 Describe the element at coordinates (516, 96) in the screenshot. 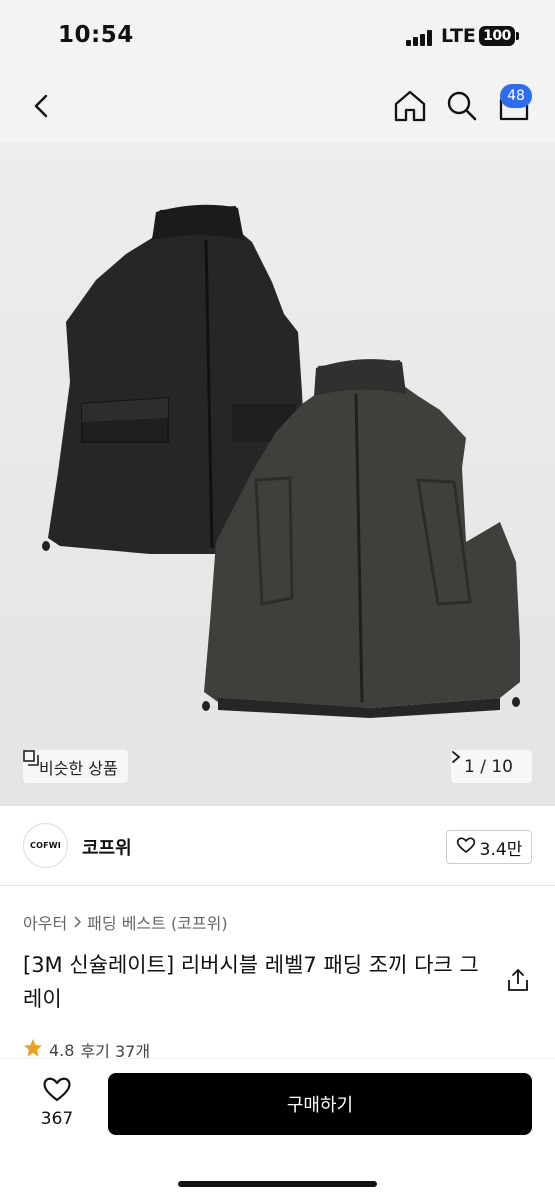

I see `cart-count-badge: 48` at that location.